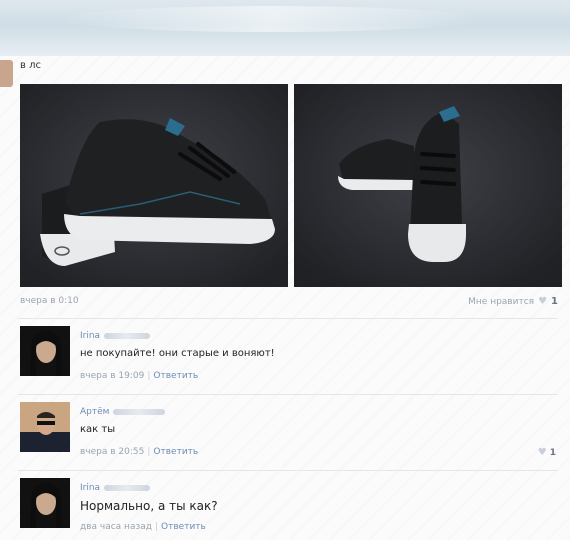 This screenshot has height=540, width=570. I want to click on comment-meta: вчера в 19:09 | Ответить, so click(139, 376).